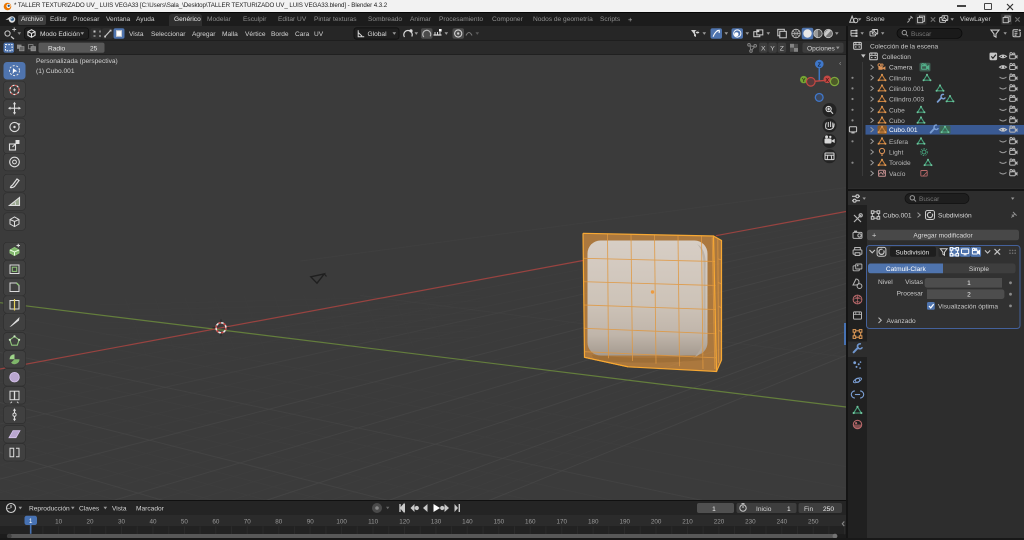 The image size is (1024, 540). I want to click on svg-text: 180, so click(593, 521).